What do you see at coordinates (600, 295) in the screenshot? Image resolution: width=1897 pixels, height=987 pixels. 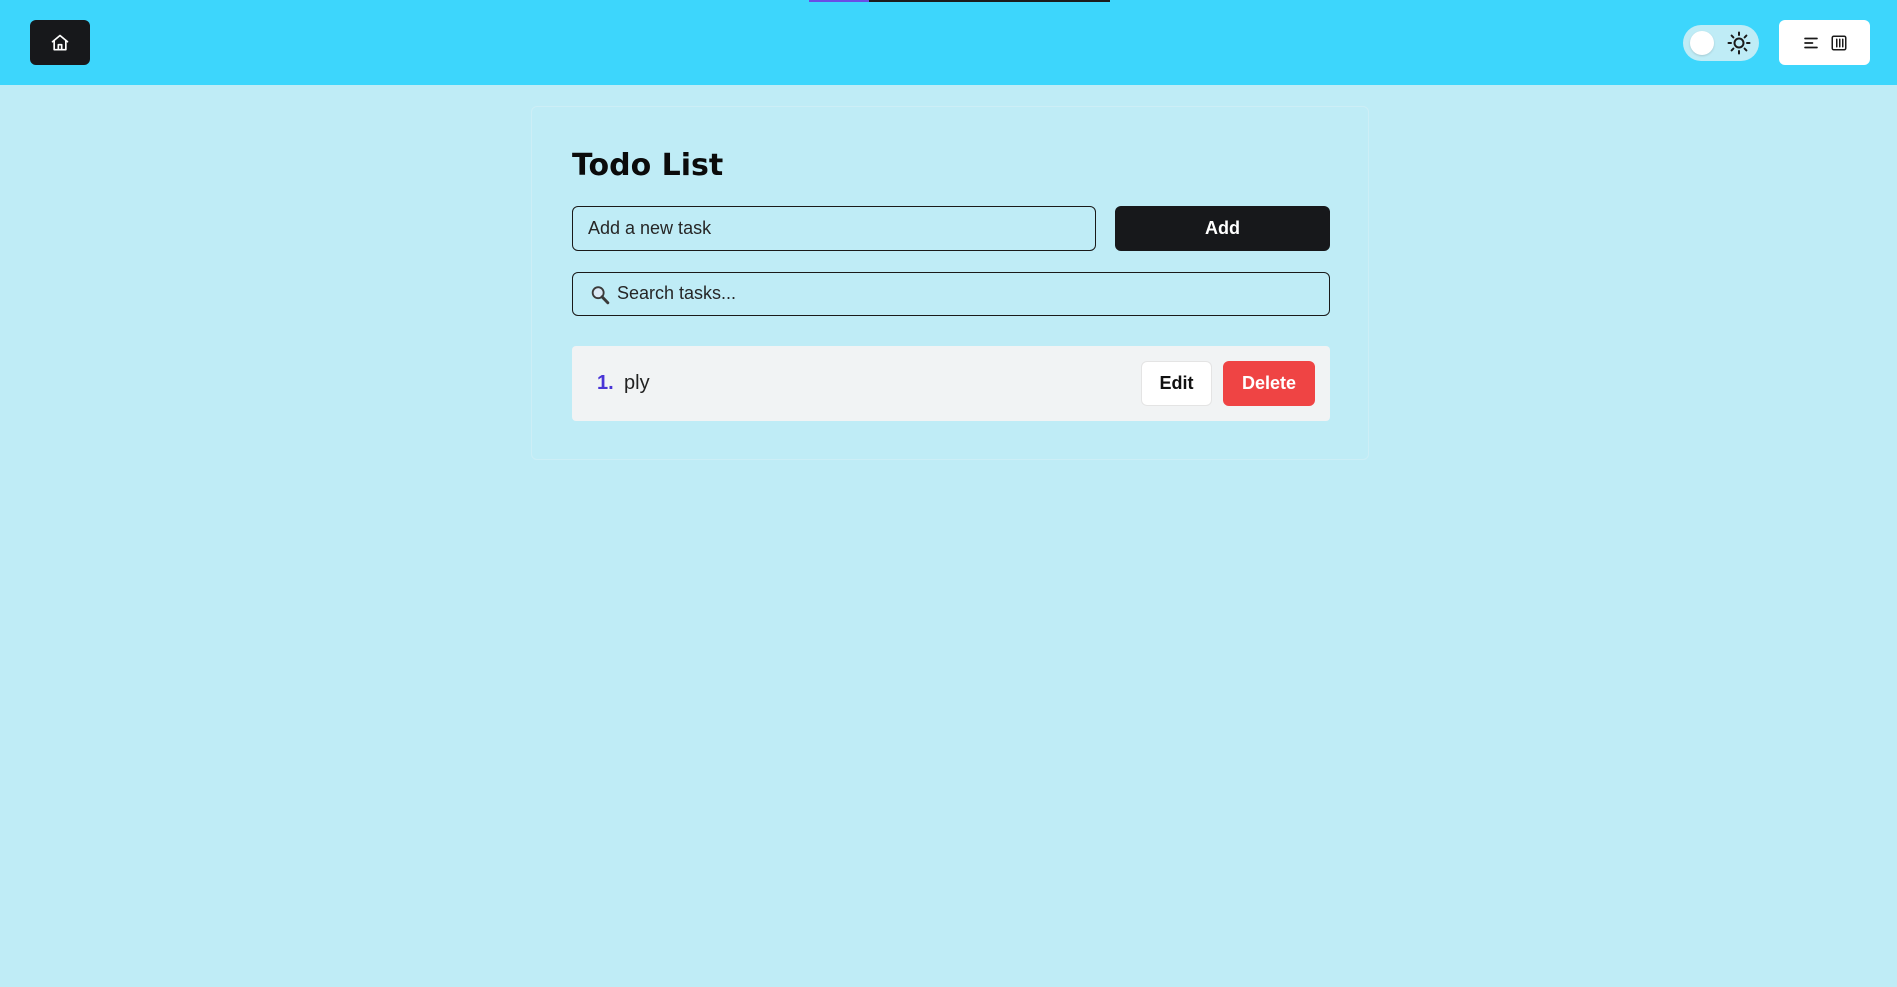 I see `magnifier-icon` at bounding box center [600, 295].